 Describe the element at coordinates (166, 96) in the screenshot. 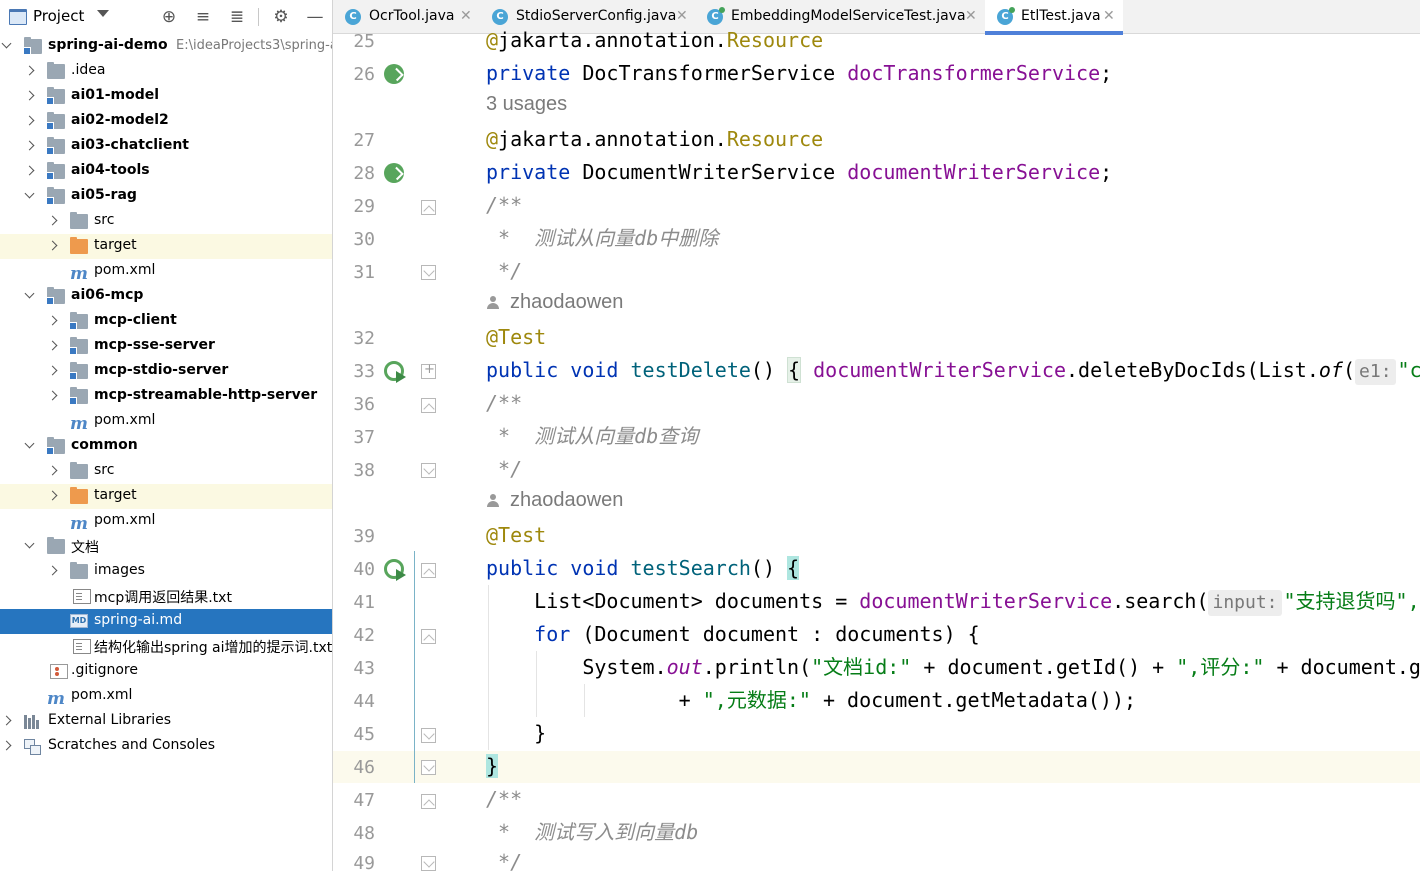

I see `tree-item-ai01-model: ai01-model` at that location.